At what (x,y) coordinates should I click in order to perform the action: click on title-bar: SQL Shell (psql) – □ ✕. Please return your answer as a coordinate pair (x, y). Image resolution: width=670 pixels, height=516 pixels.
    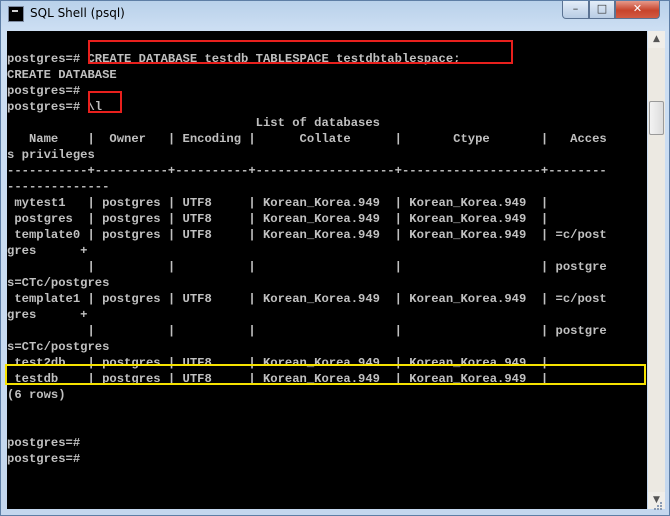
    Looking at the image, I should click on (335, 15).